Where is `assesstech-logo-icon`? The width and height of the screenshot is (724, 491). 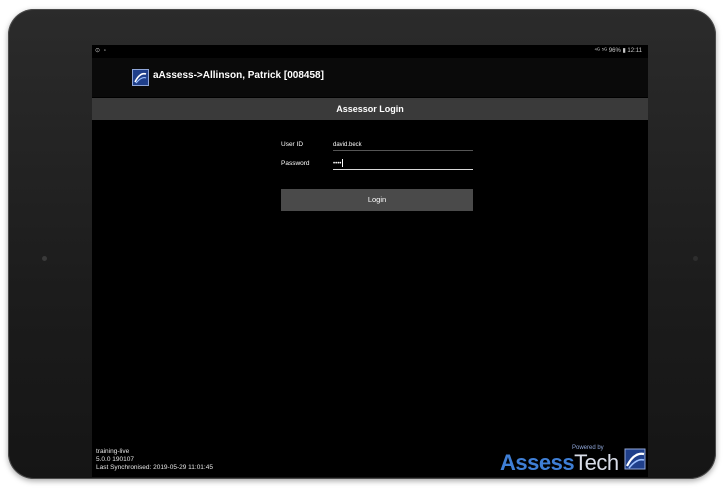
assesstech-logo-icon is located at coordinates (635, 459).